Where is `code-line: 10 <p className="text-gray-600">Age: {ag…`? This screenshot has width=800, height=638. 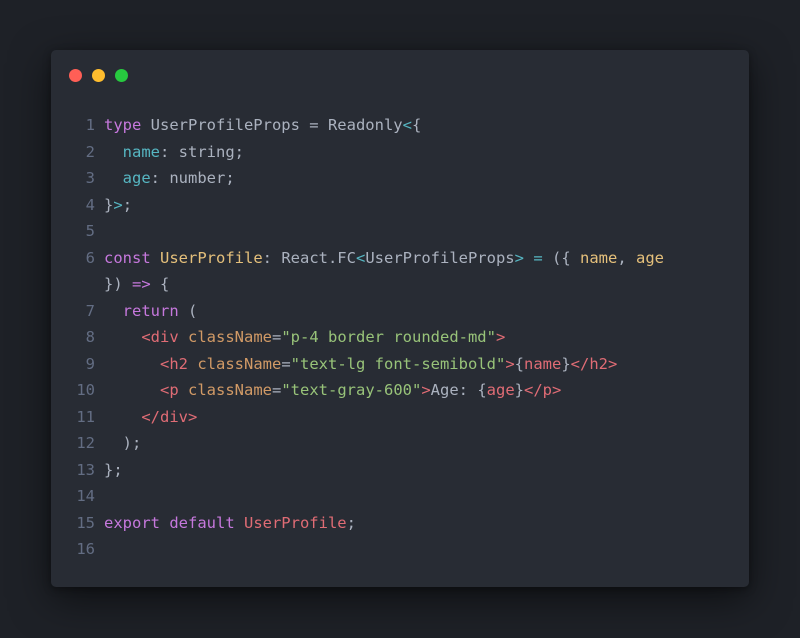
code-line: 10 <p className="text-gray-600">Age: {ag… is located at coordinates (400, 390).